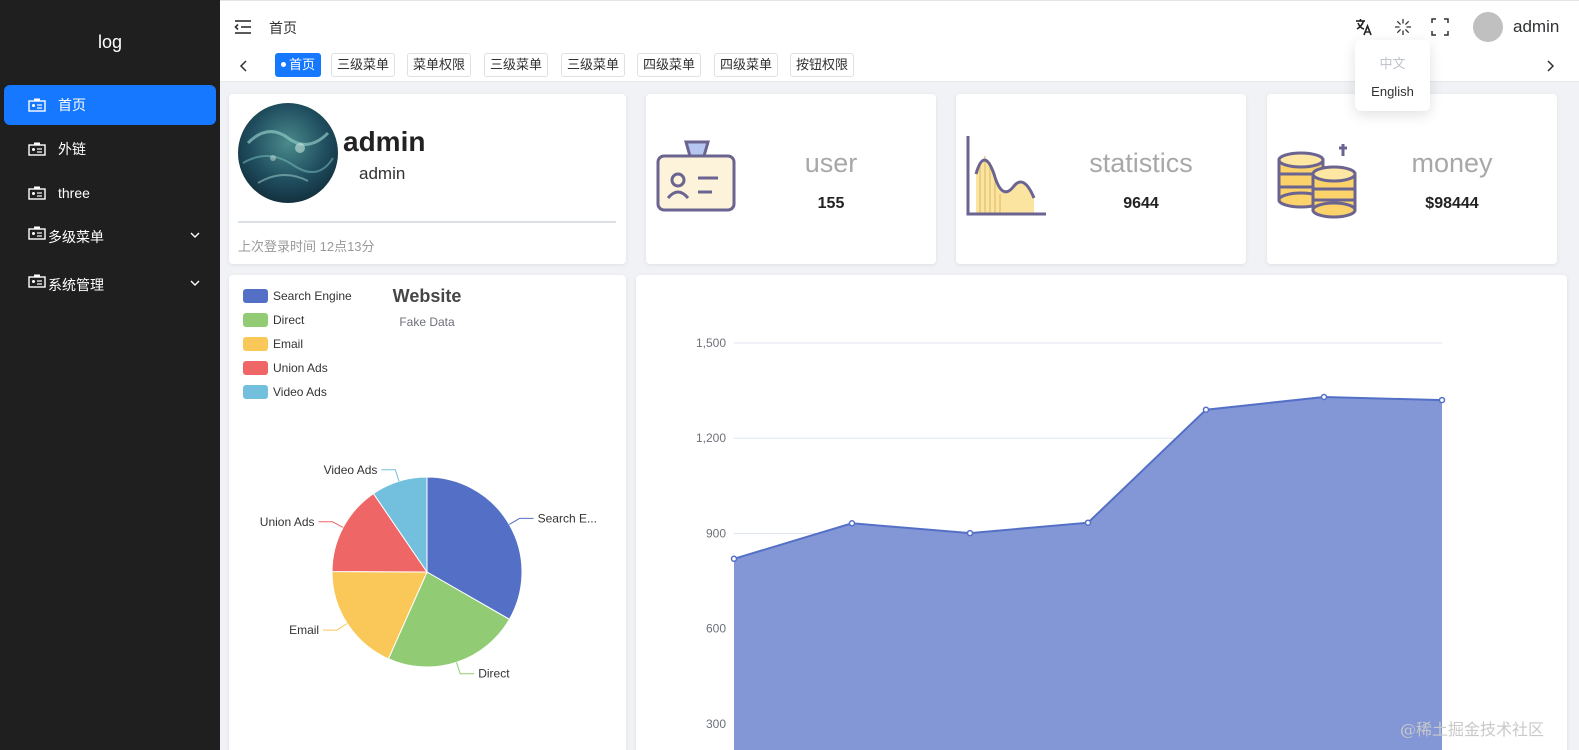 This screenshot has height=750, width=1579. Describe the element at coordinates (304, 630) in the screenshot. I see `pie-slice-label: Email` at that location.